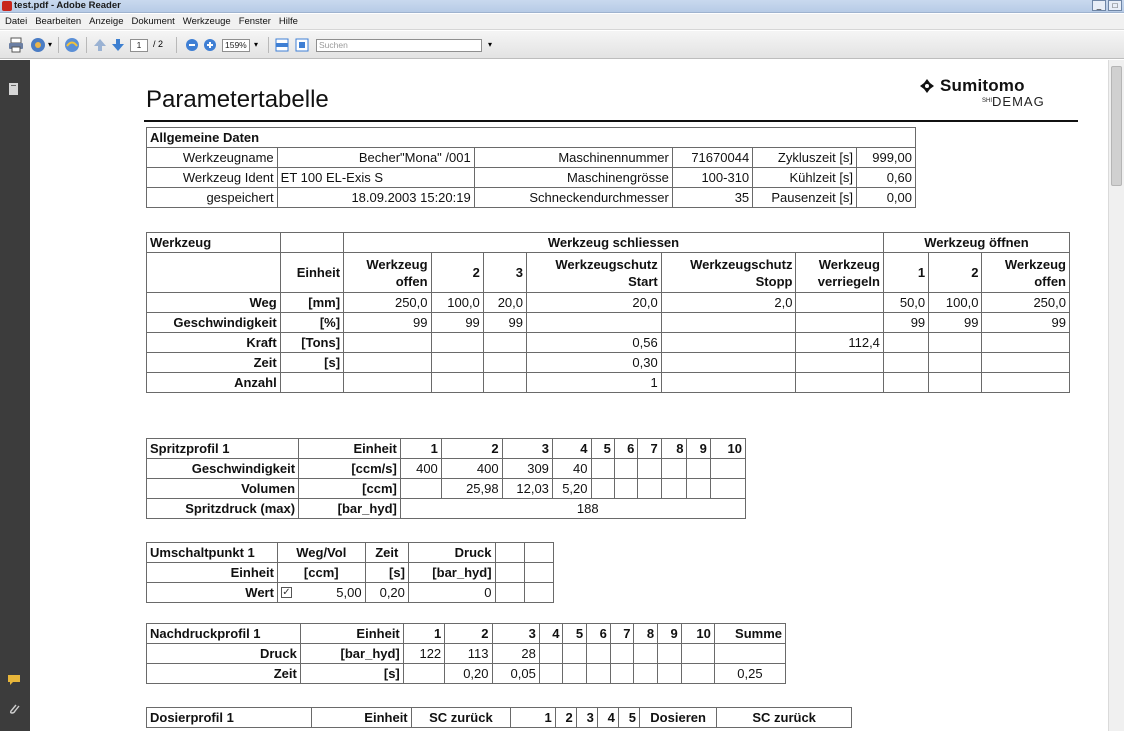 The width and height of the screenshot is (1124, 731). I want to click on menu-dokument: Dokument, so click(153, 21).